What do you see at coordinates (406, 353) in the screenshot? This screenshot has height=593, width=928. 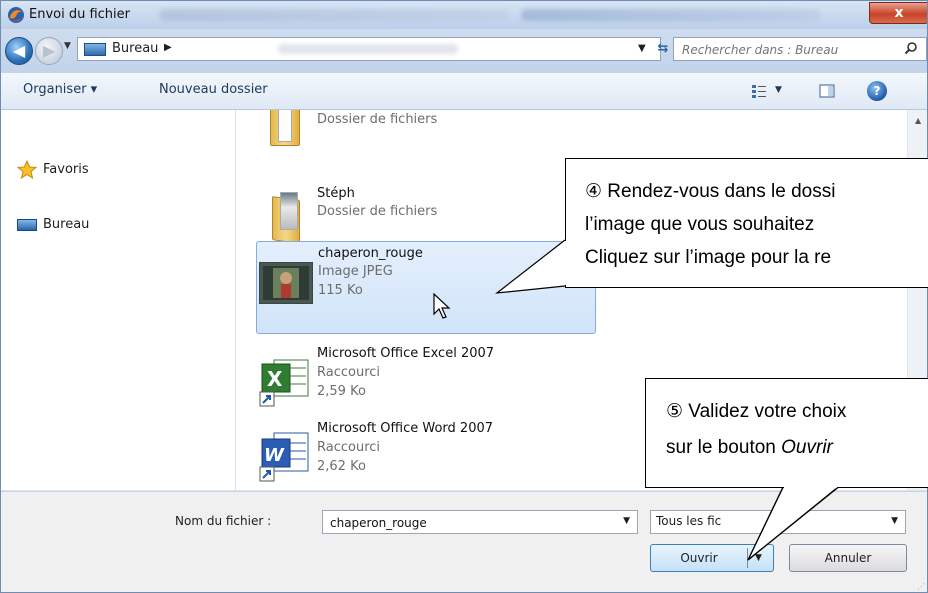 I see `file-name: Microsoft Office Excel 2007` at bounding box center [406, 353].